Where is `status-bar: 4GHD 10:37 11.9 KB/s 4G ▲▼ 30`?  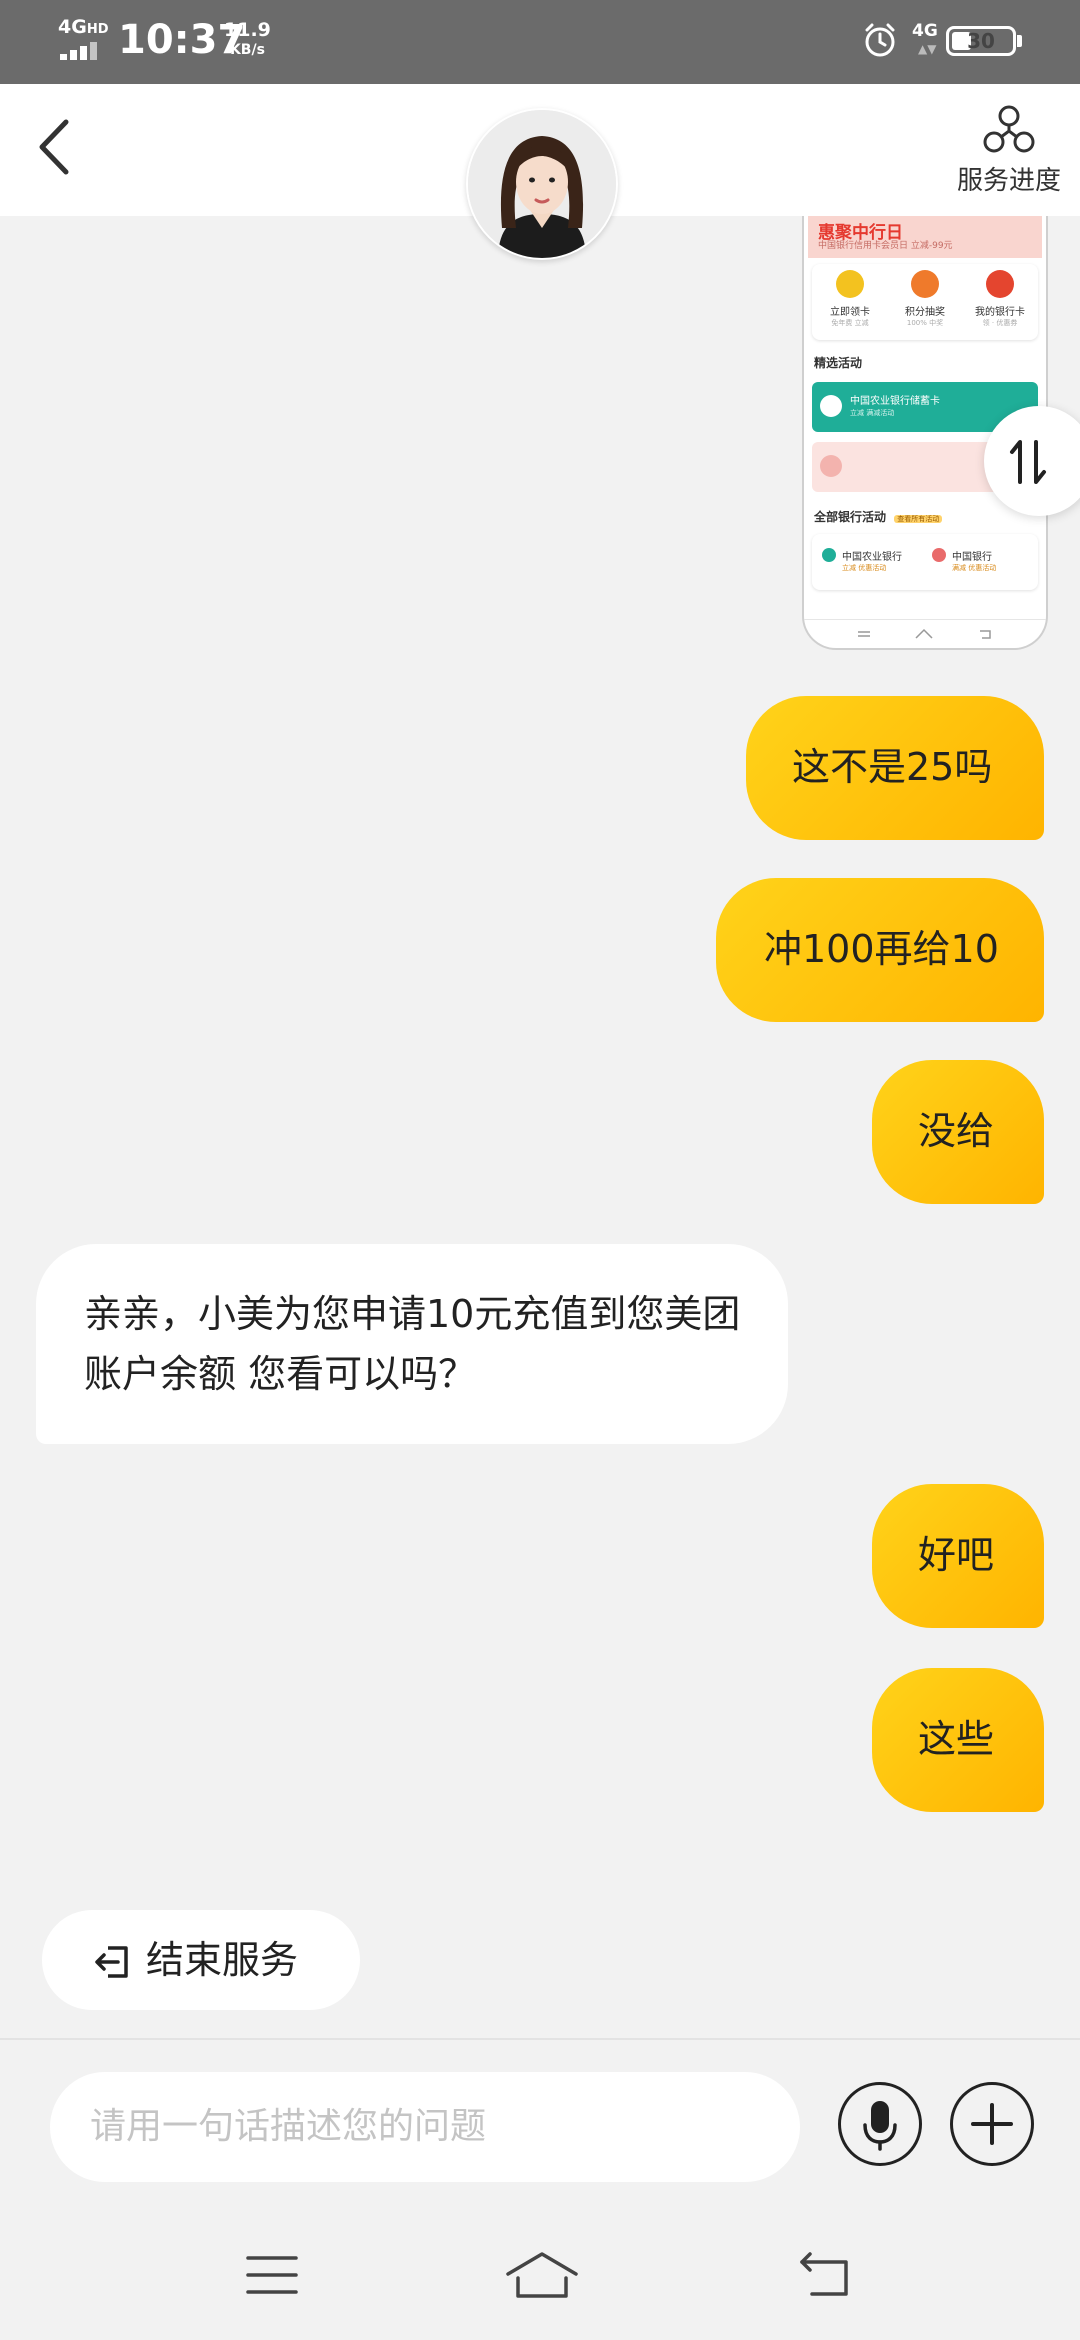
status-bar: 4GHD 10:37 11.9 KB/s 4G ▲▼ 30 is located at coordinates (540, 42).